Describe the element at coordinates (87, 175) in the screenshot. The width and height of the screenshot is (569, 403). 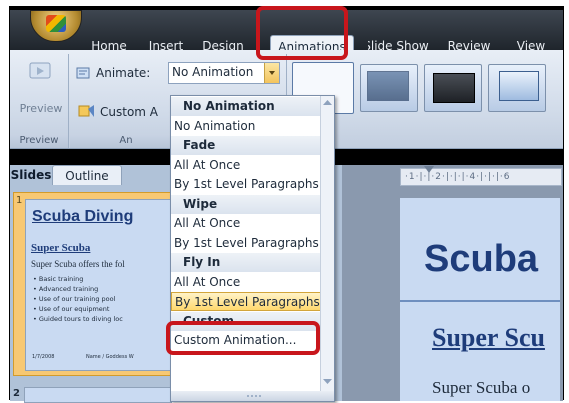
I see `tab-outline: Outline` at that location.